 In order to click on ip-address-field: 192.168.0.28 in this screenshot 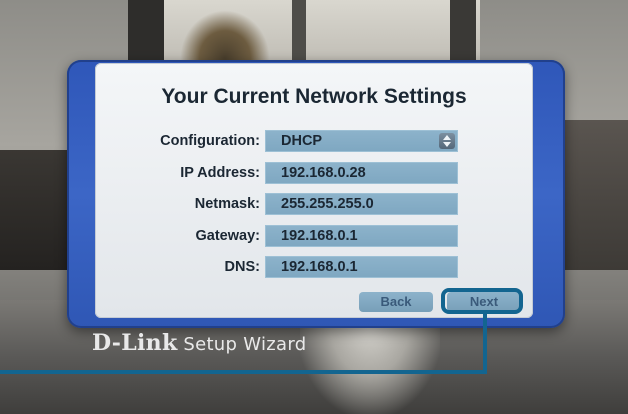, I will do `click(361, 173)`.